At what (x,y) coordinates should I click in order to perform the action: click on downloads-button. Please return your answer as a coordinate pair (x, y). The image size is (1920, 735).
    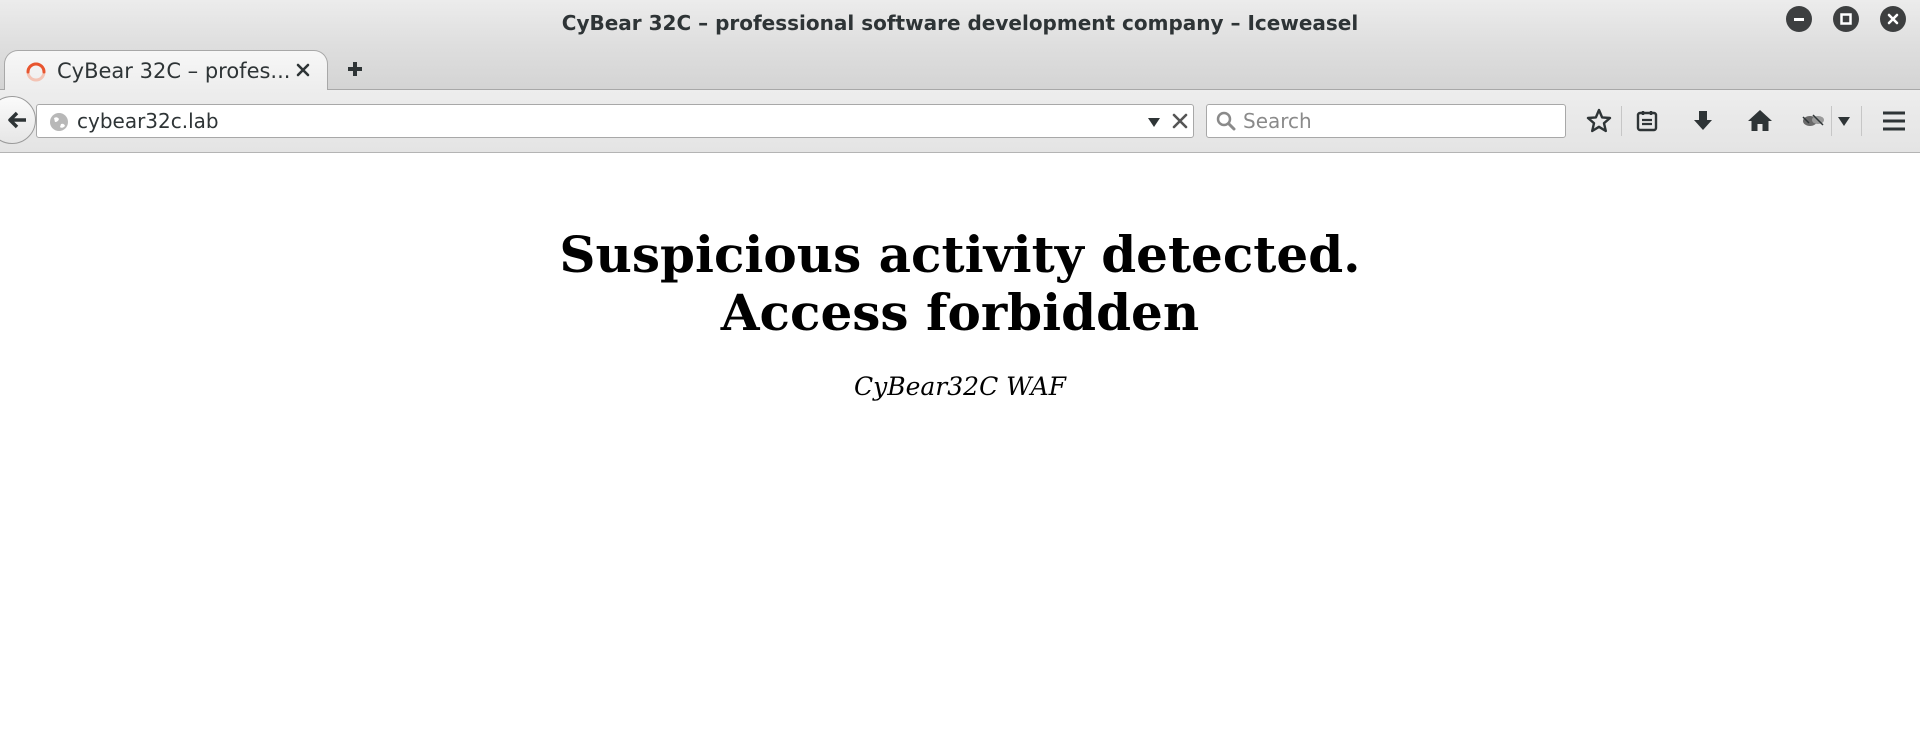
    Looking at the image, I should click on (1703, 121).